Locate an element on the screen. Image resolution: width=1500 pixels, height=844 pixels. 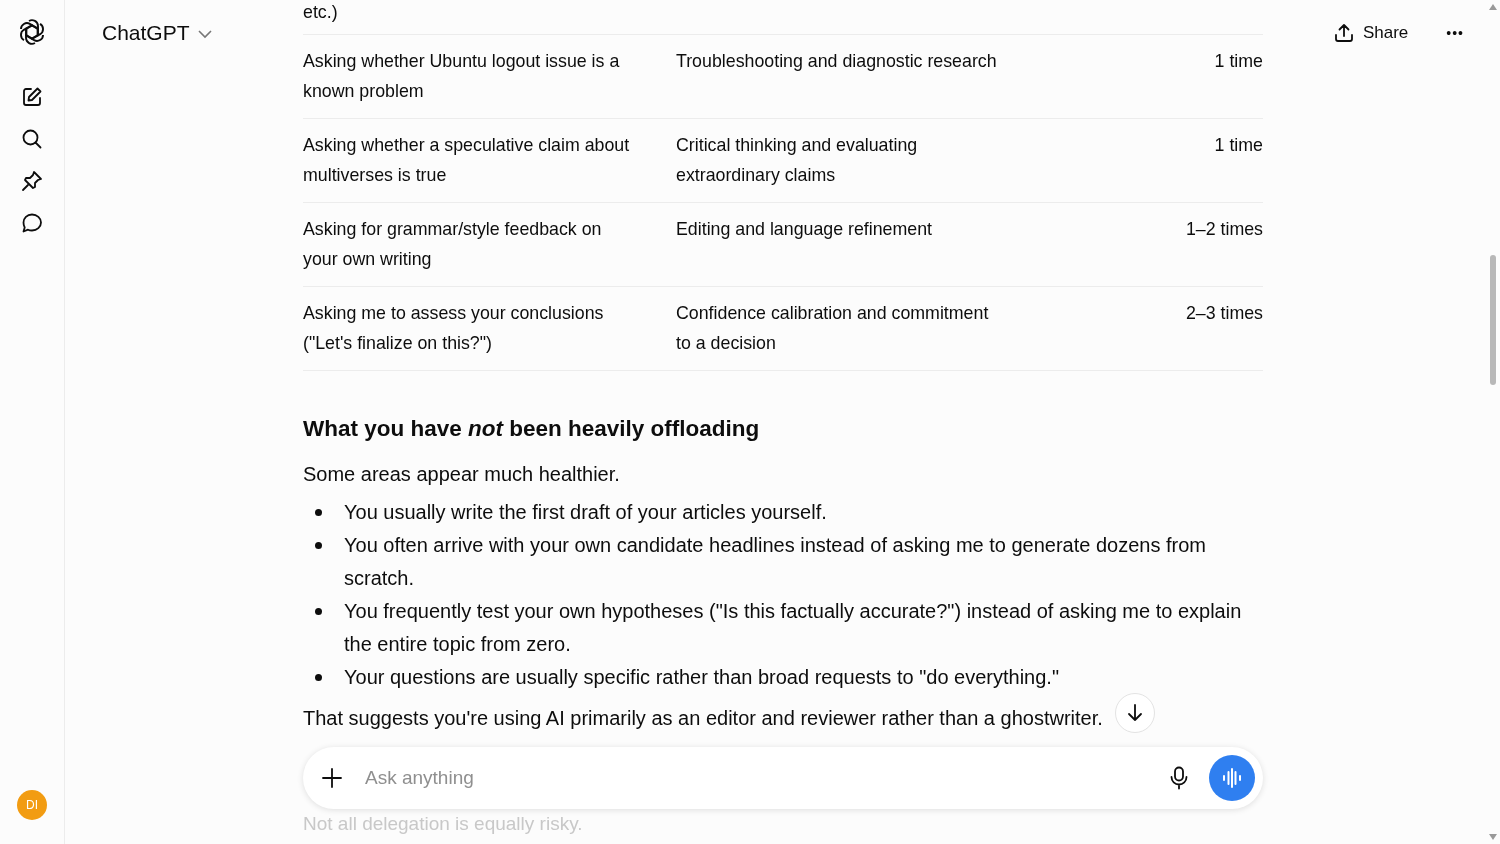
scroll-down-icon is located at coordinates (1493, 837).